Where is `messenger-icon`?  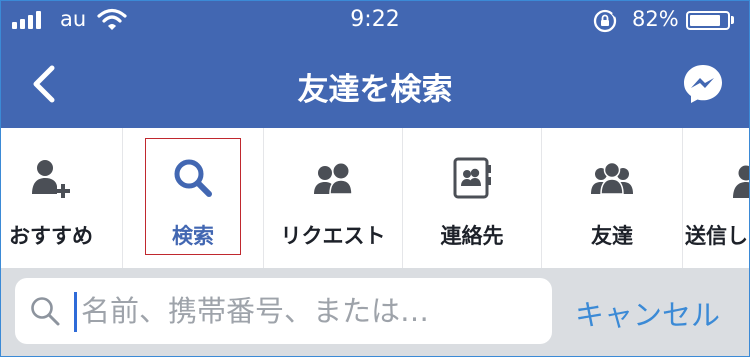 messenger-icon is located at coordinates (703, 84).